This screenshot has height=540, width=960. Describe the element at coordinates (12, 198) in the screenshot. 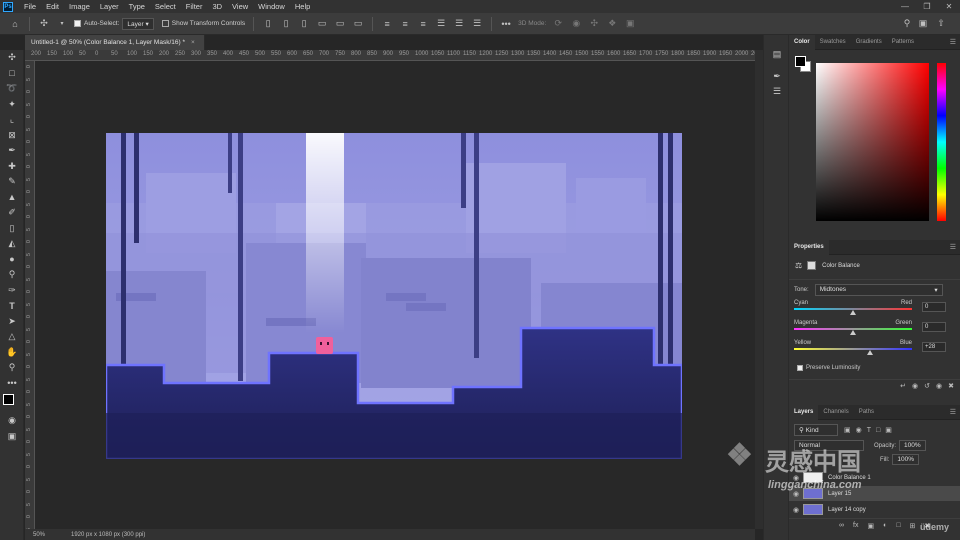

I see `clone-stamp-icon: ▲` at that location.